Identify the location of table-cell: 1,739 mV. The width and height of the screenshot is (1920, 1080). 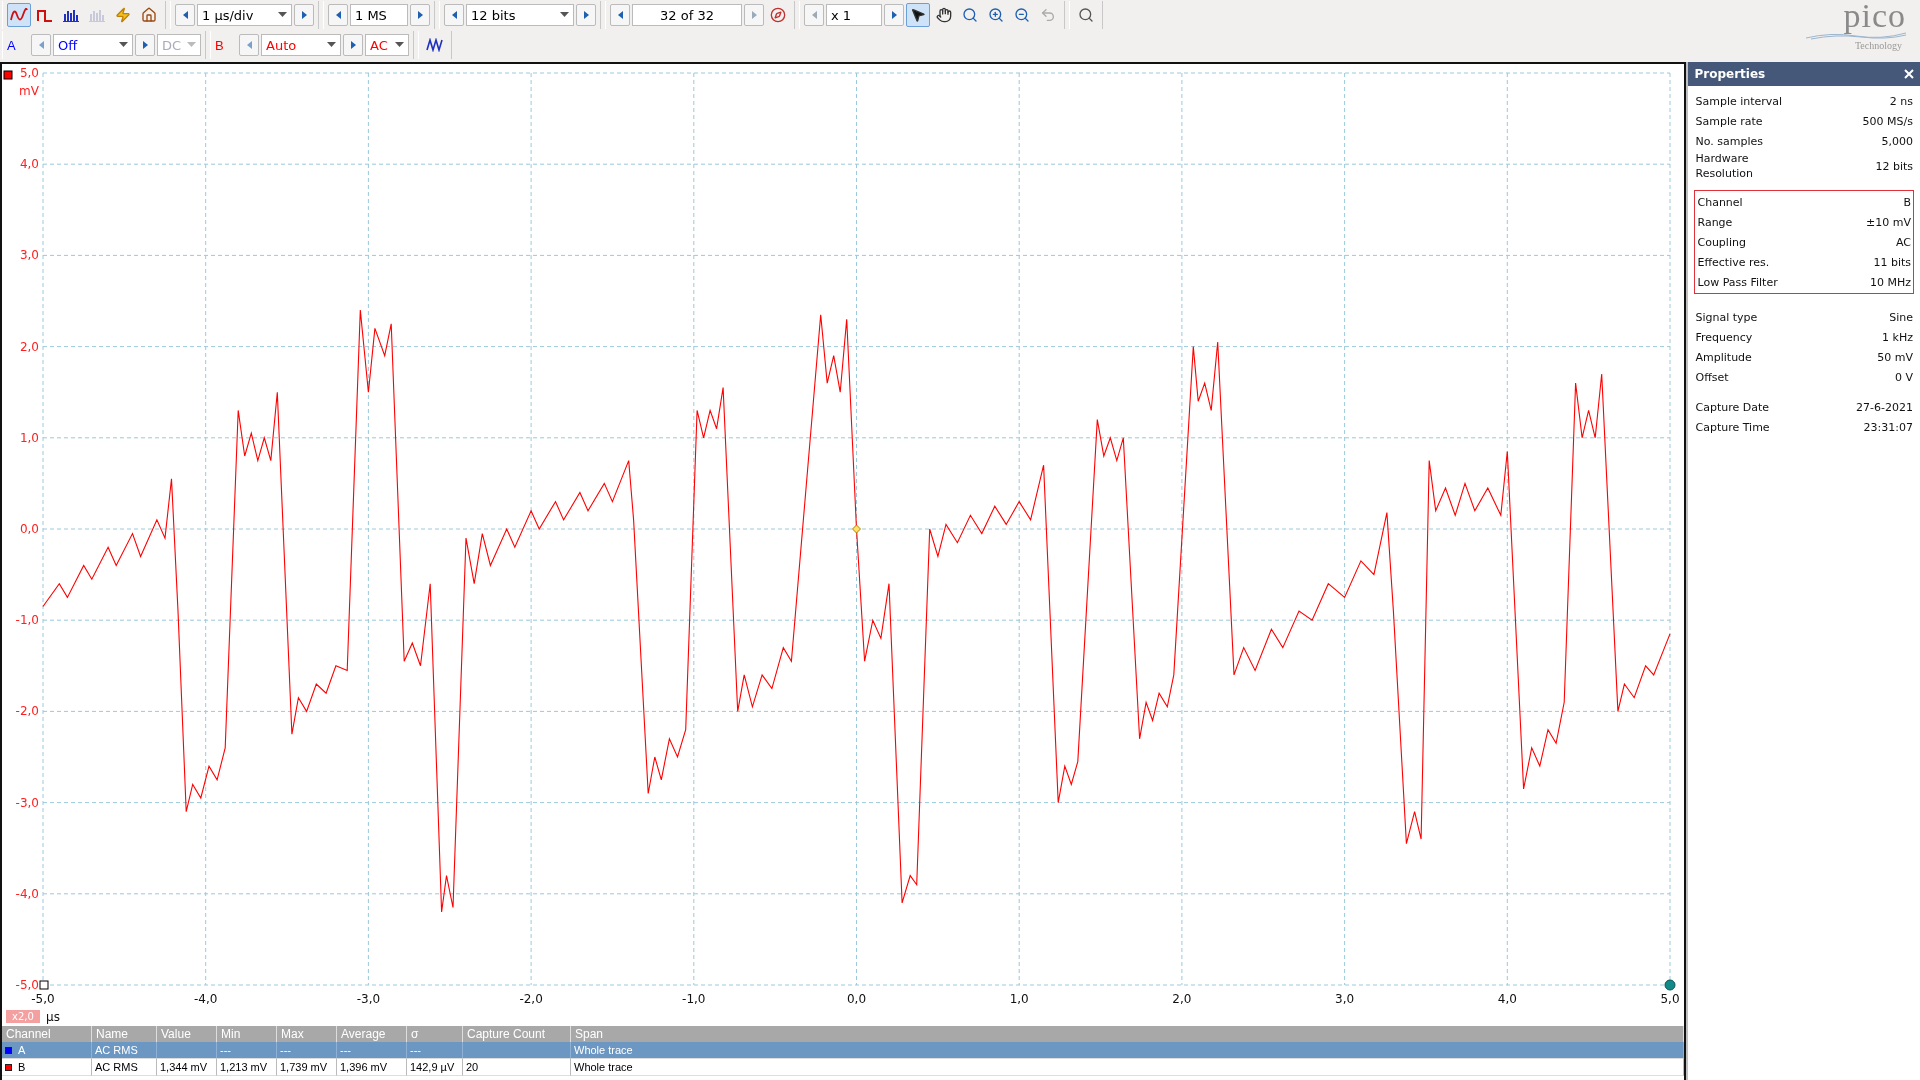
(307, 1067).